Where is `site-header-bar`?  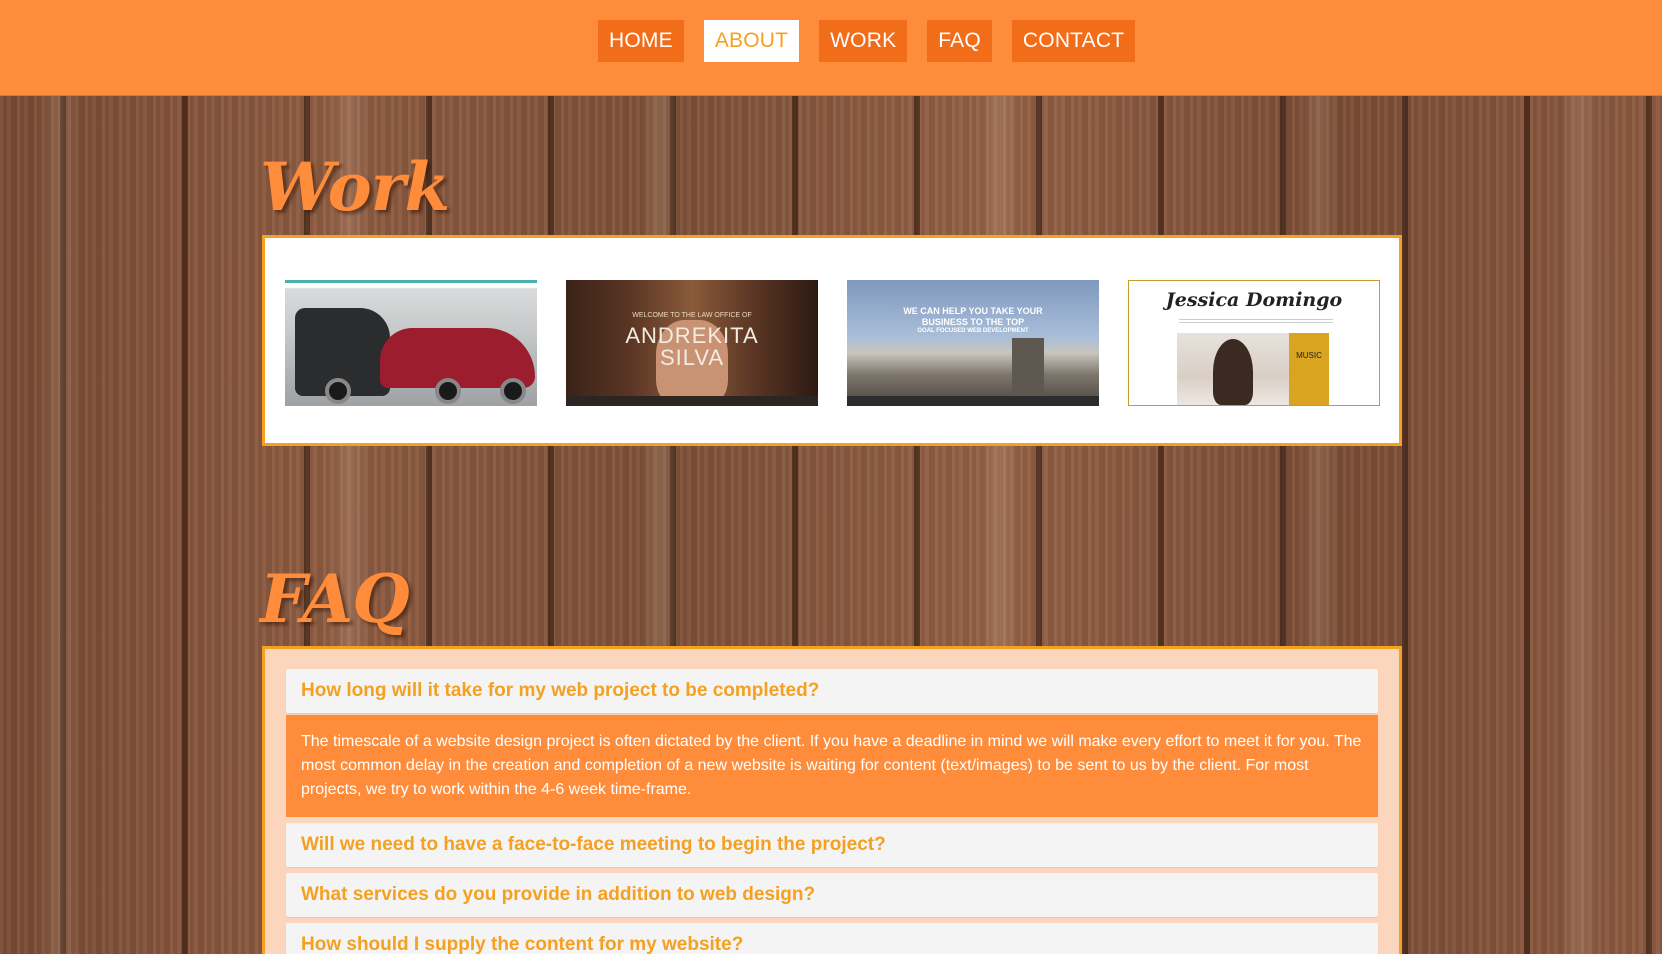 site-header-bar is located at coordinates (411, 281).